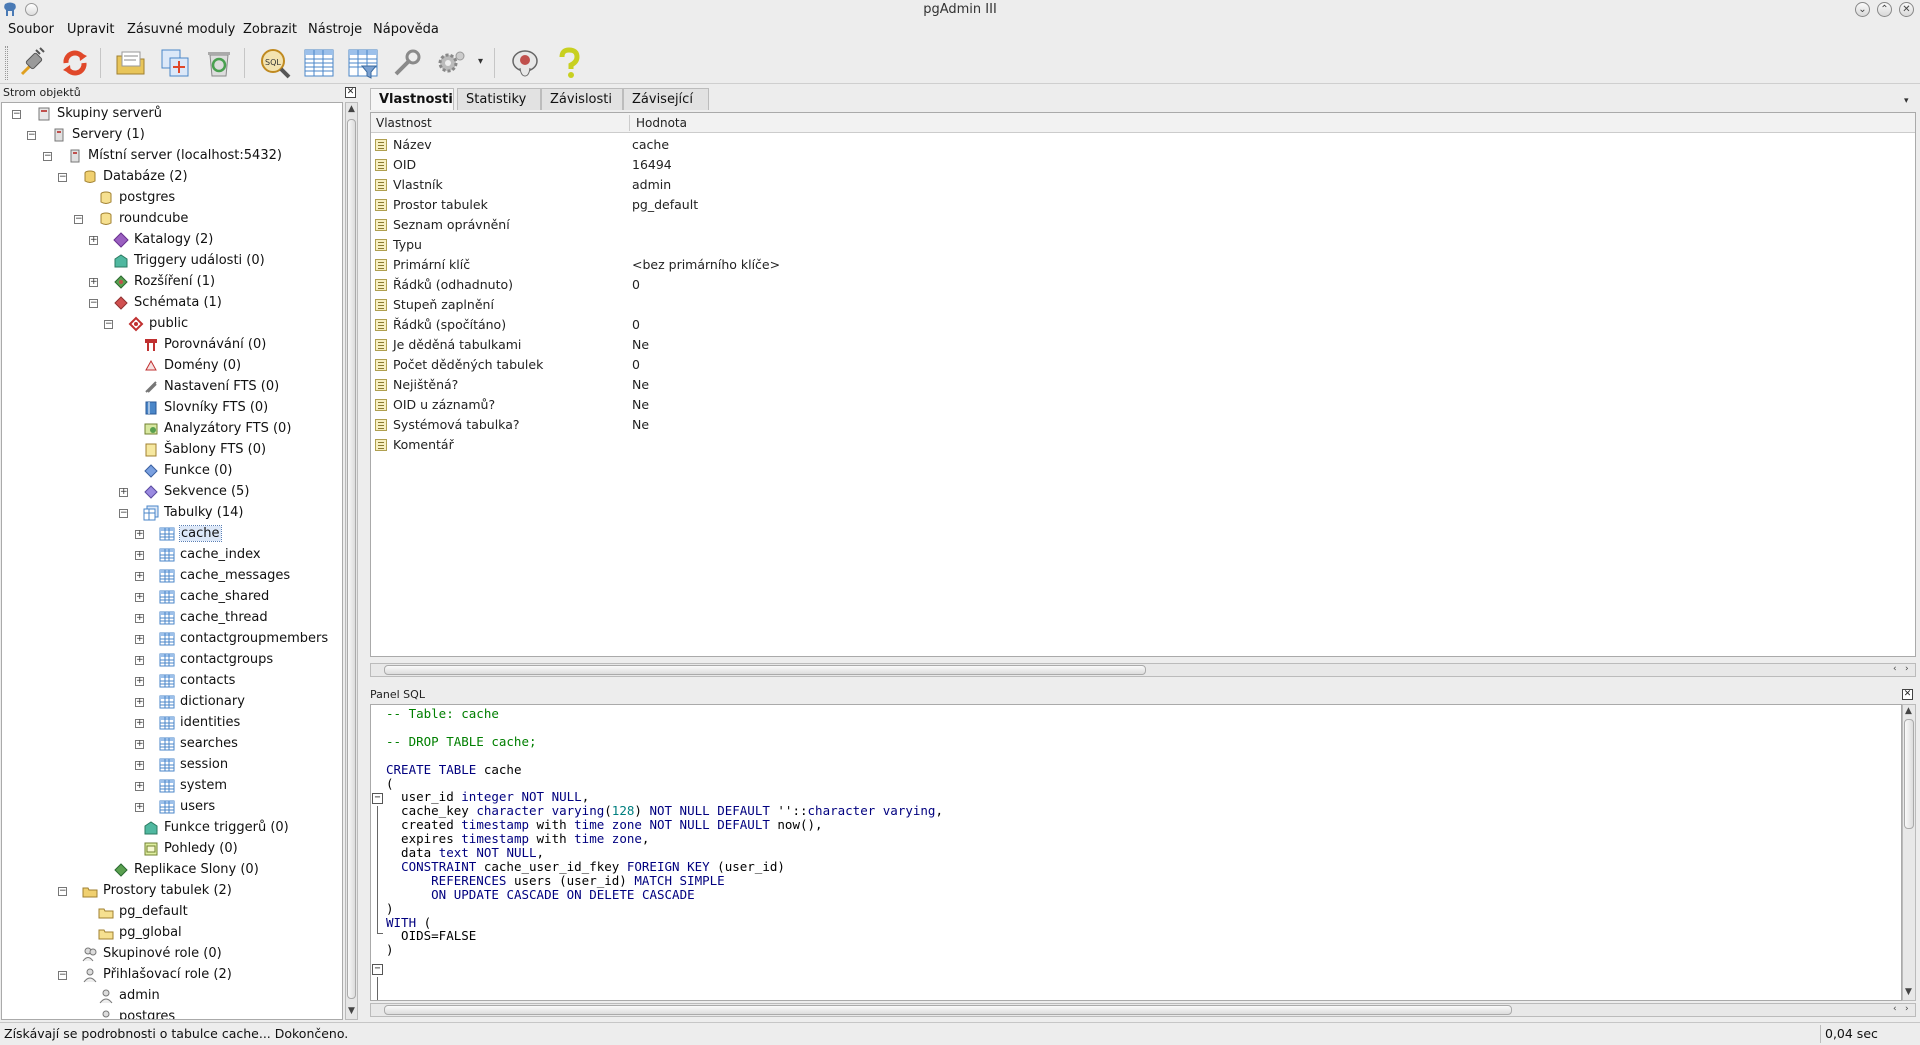 This screenshot has height=1045, width=1920. What do you see at coordinates (172, 849) in the screenshot?
I see `tree-node: Pohledy (0)` at bounding box center [172, 849].